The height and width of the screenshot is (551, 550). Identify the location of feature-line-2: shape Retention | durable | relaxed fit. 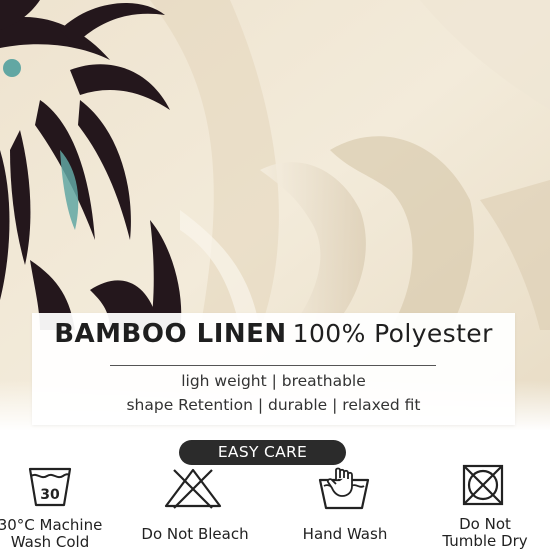
(273, 405).